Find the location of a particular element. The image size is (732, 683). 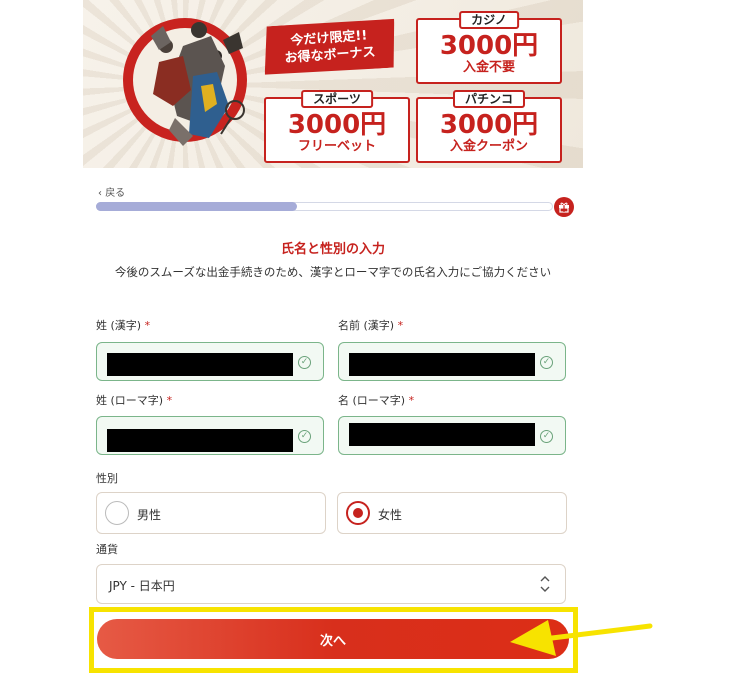

radio-button is located at coordinates (117, 513).